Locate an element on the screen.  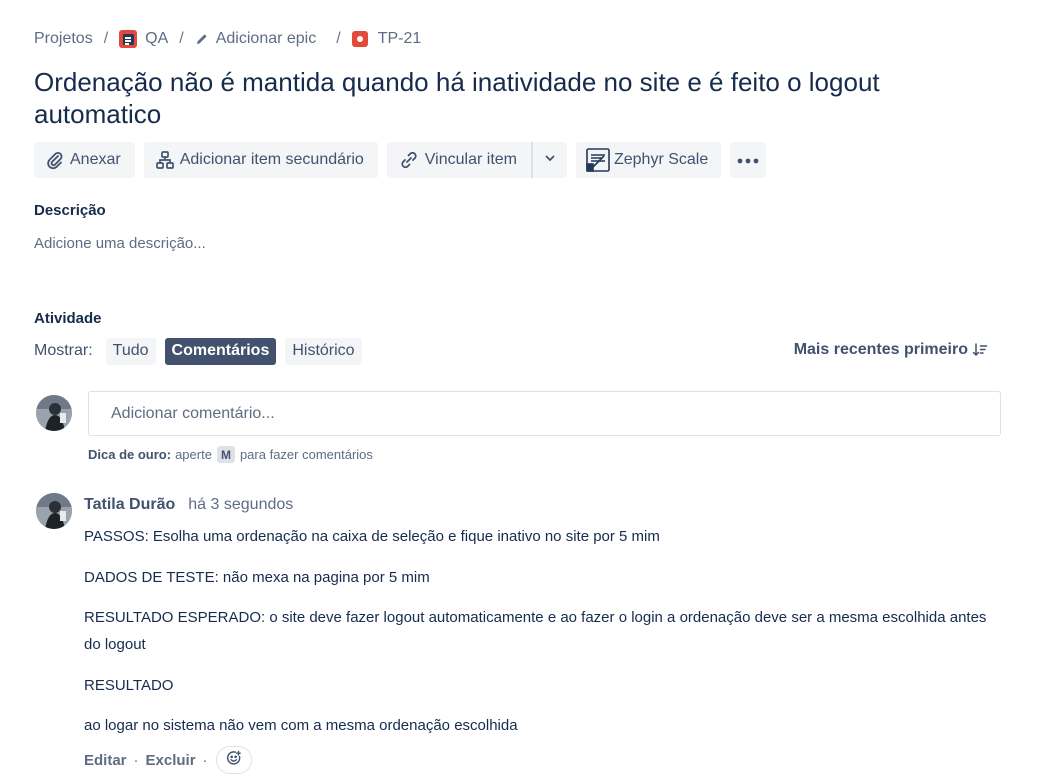
emoji-smile-icon is located at coordinates (234, 760).